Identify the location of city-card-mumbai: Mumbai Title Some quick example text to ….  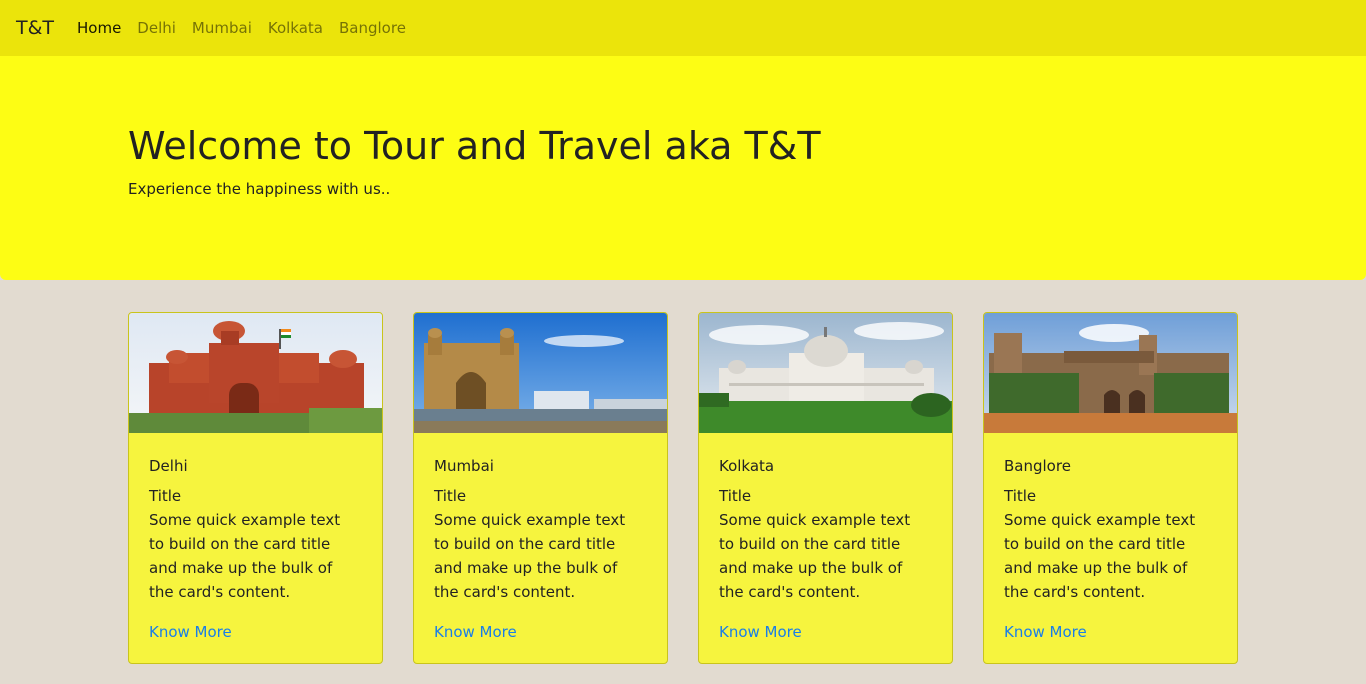
(540, 488).